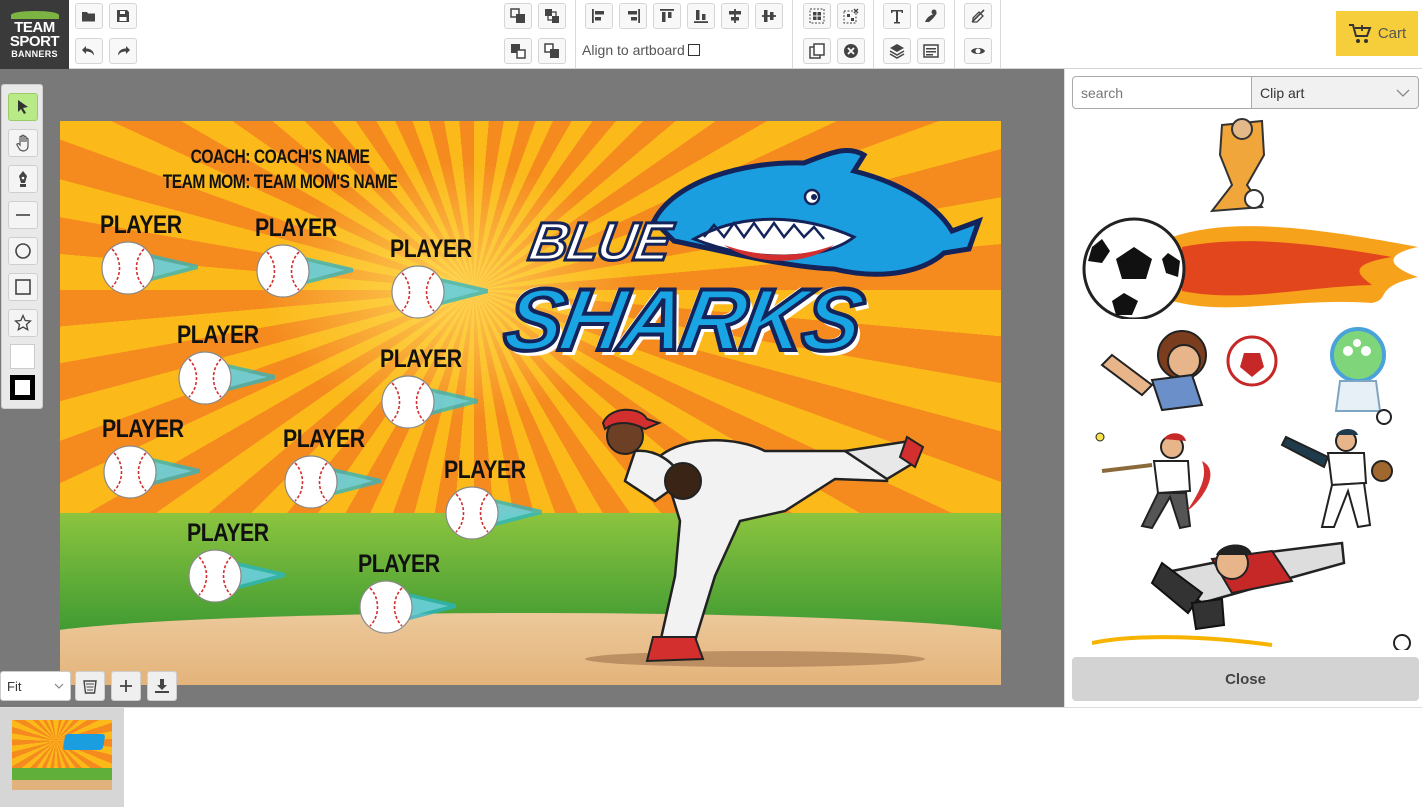  I want to click on group-icon, so click(817, 16).